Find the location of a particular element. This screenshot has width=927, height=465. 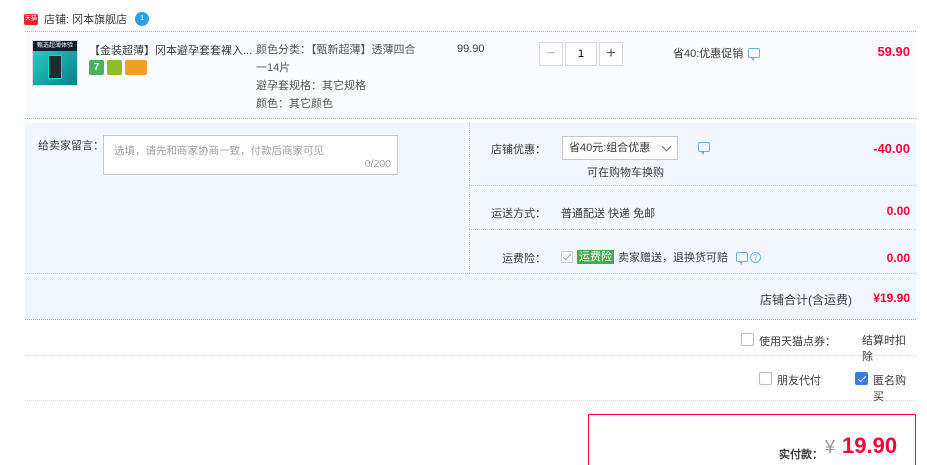

shop-name-link: 店铺: 冈本旗舰店 is located at coordinates (85, 19).